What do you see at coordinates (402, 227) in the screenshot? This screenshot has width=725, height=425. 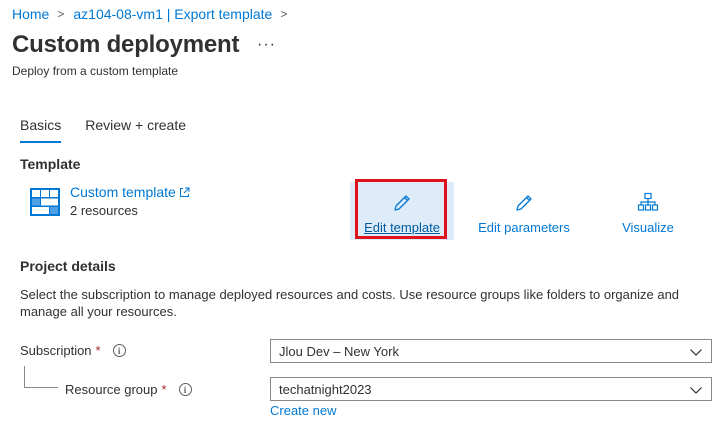 I see `edit-template-label: Edit template` at bounding box center [402, 227].